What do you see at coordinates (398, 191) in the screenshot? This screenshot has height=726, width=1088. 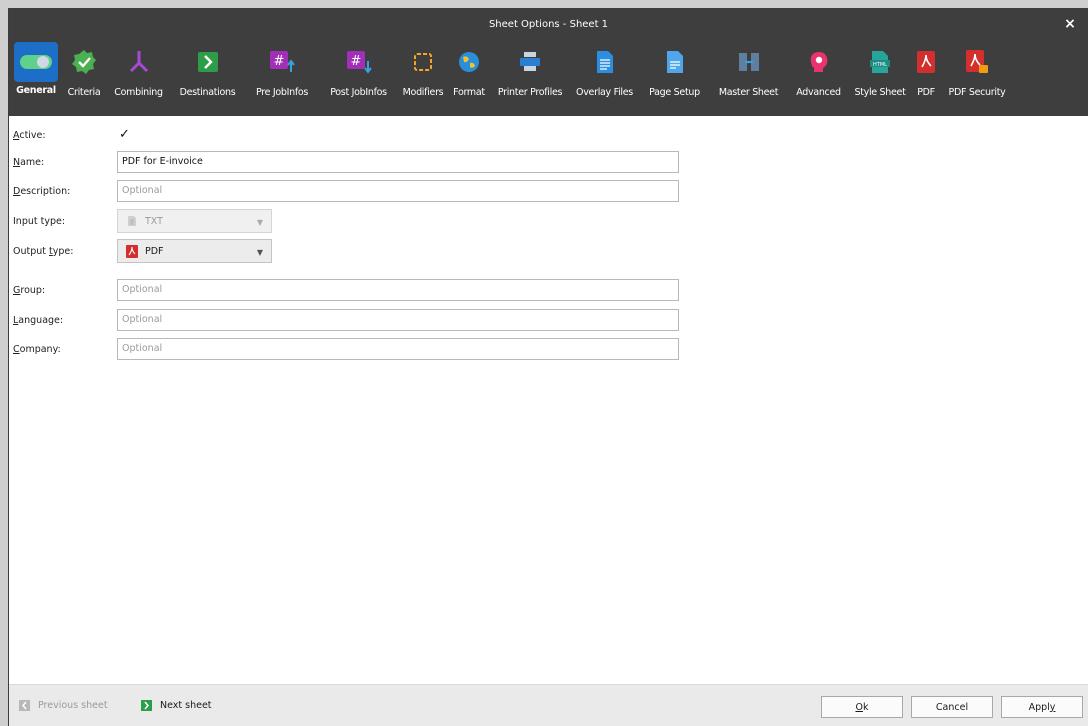 I see `description-field: Optional` at bounding box center [398, 191].